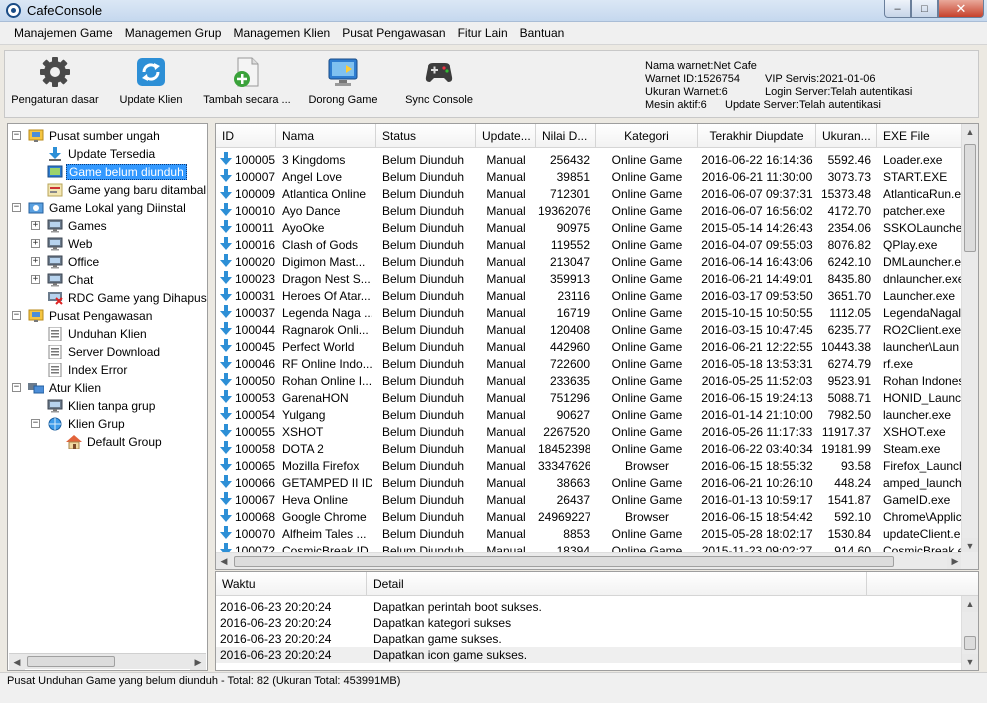 This screenshot has width=987, height=703. What do you see at coordinates (343, 72) in the screenshot?
I see `push-game-icon` at bounding box center [343, 72].